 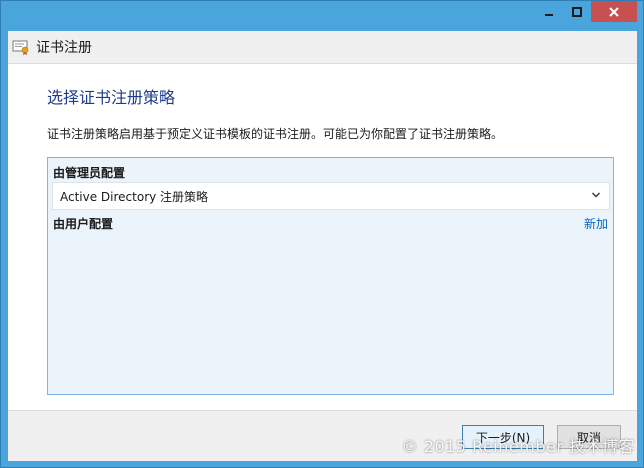 I want to click on close-button, so click(x=614, y=11).